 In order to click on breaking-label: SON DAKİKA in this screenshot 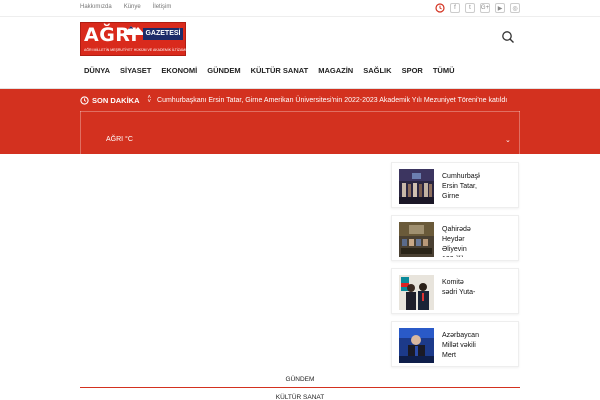, I will do `click(116, 100)`.